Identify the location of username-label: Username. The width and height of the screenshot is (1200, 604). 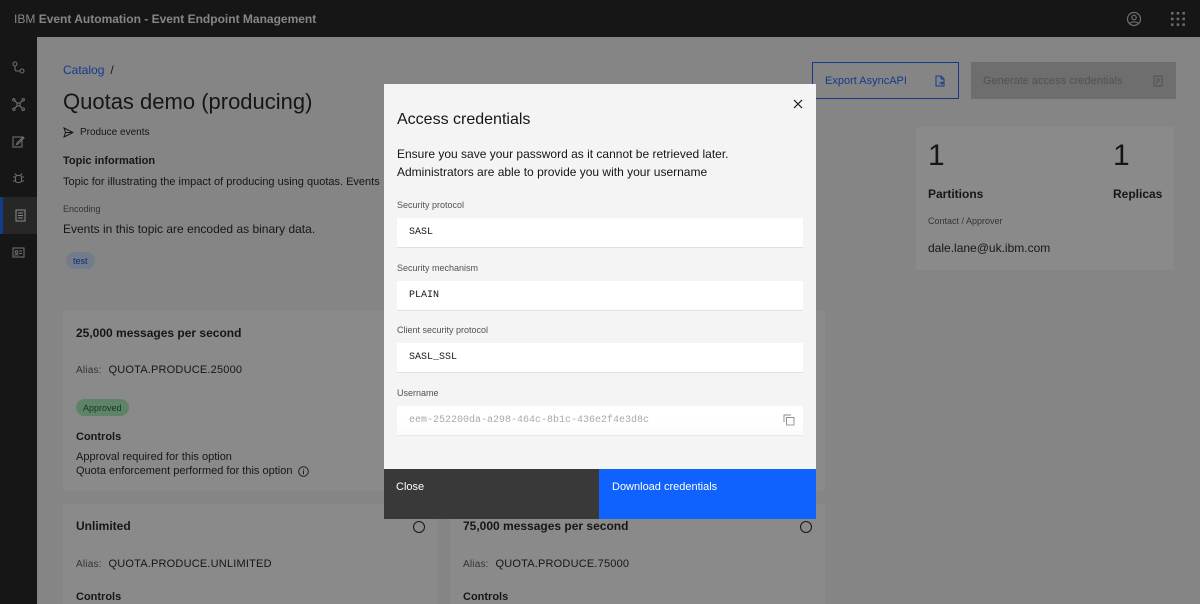
(418, 393).